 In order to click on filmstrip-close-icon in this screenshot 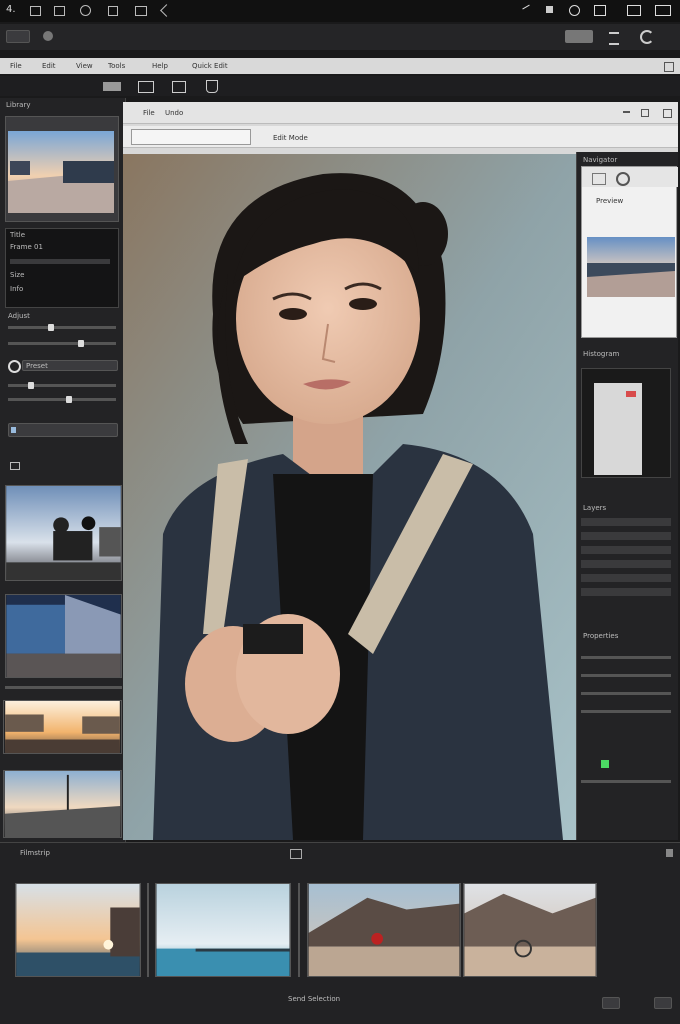, I will do `click(669, 853)`.